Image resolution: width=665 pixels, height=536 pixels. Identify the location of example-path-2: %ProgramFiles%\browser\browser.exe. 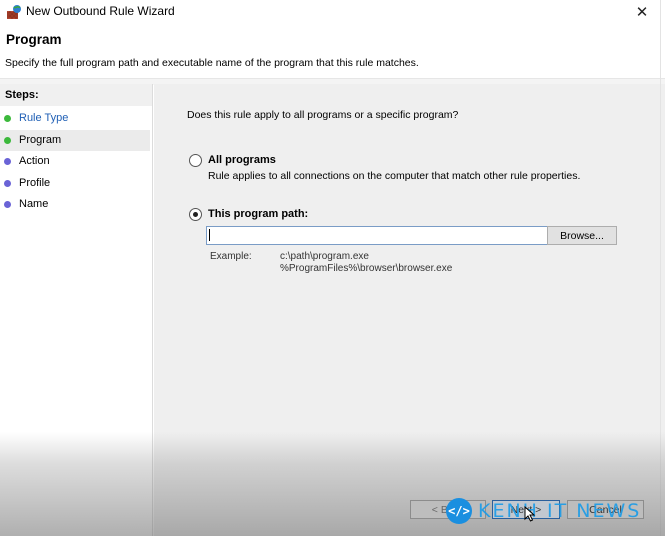
(366, 268).